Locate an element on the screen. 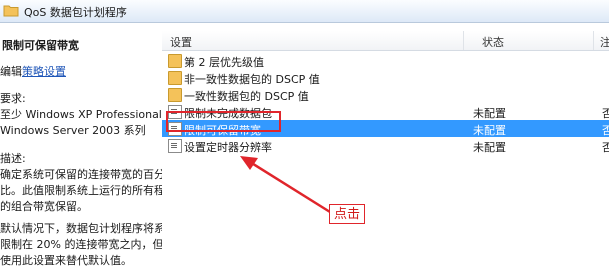 The height and width of the screenshot is (267, 609). annotation-arrow is located at coordinates (285, 185).